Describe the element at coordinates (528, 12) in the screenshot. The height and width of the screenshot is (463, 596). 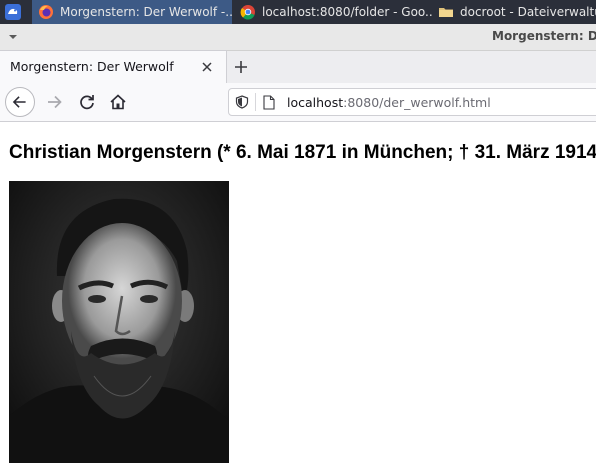
I see `task-label: docroot - Dateiverwaltu` at that location.